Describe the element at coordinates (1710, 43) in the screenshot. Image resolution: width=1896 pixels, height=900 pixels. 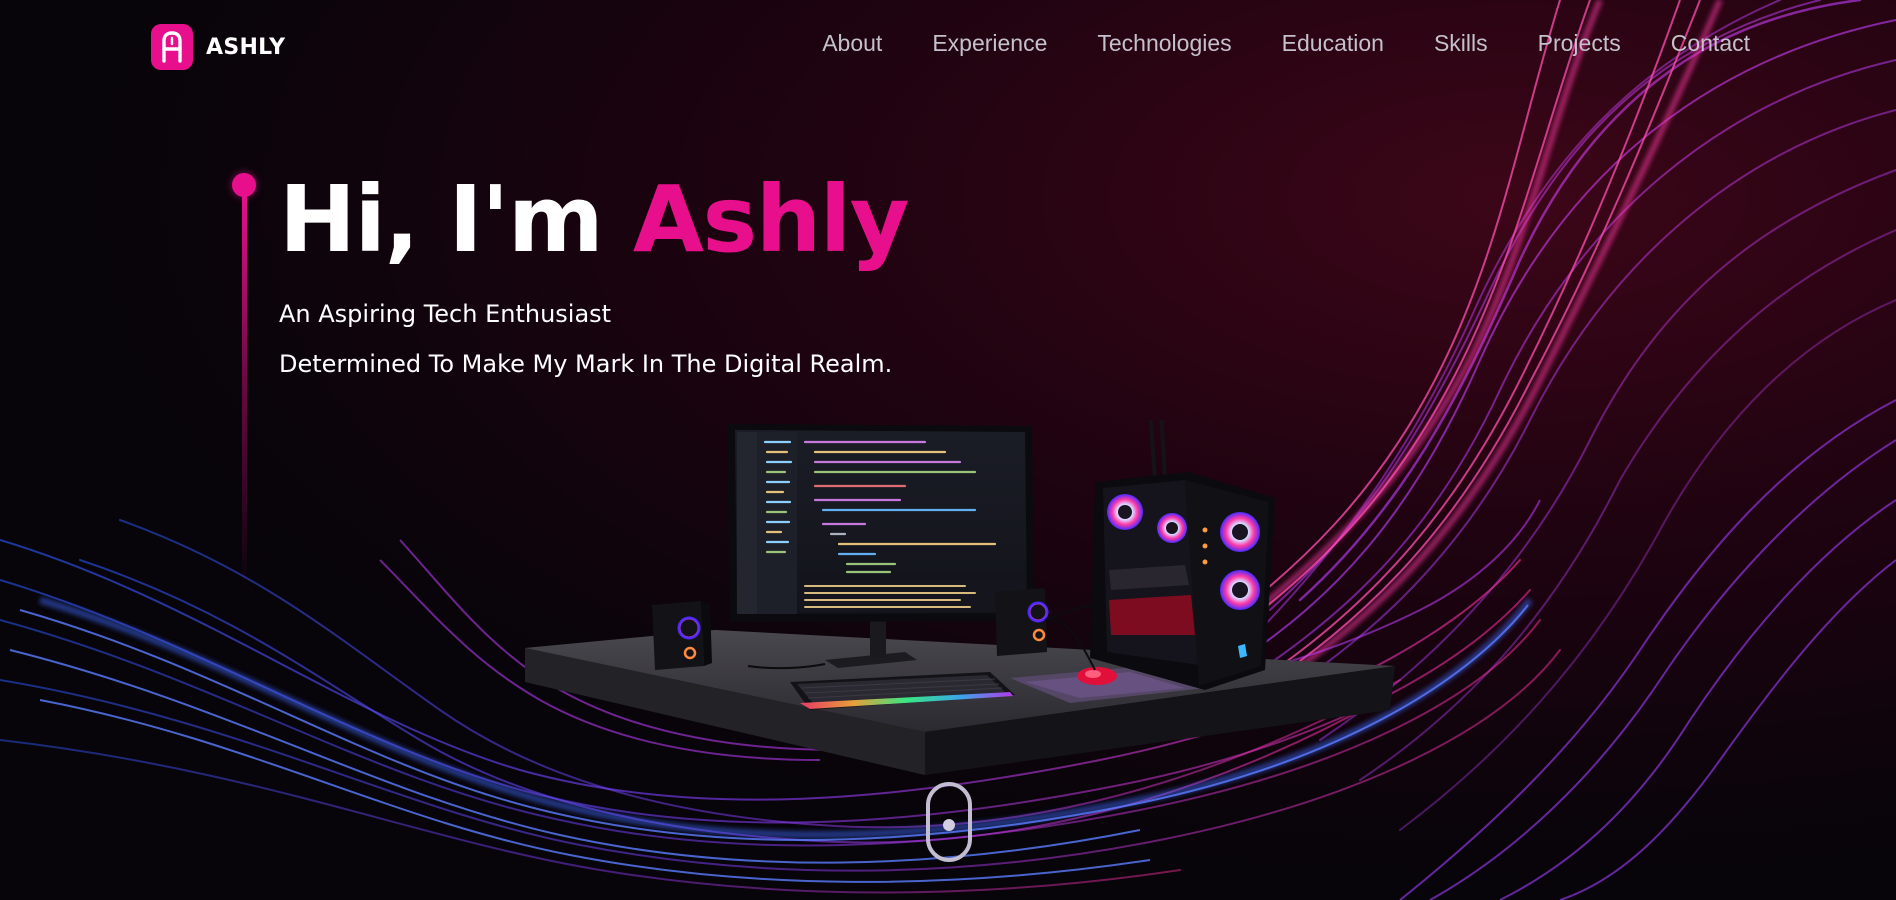
I see `nav-link-contact: Contact` at that location.